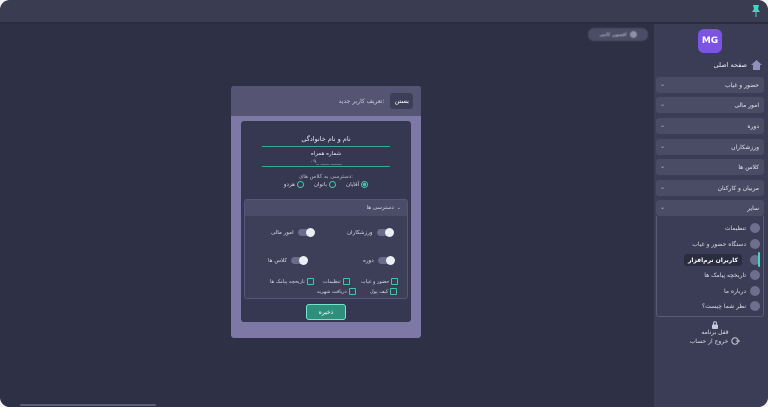 The height and width of the screenshot is (407, 768). Describe the element at coordinates (613, 34) in the screenshot. I see `user-chip-name: افسون کاتبی` at that location.